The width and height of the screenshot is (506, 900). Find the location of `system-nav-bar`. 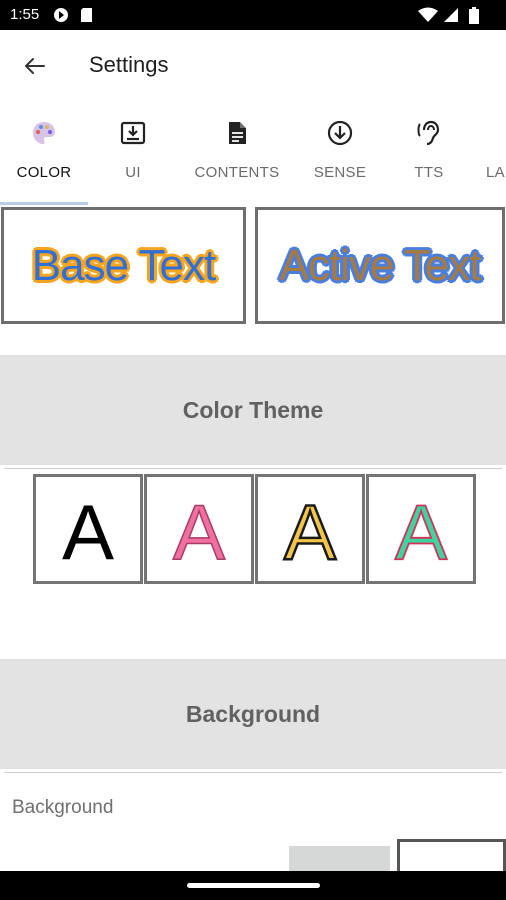

system-nav-bar is located at coordinates (253, 885).